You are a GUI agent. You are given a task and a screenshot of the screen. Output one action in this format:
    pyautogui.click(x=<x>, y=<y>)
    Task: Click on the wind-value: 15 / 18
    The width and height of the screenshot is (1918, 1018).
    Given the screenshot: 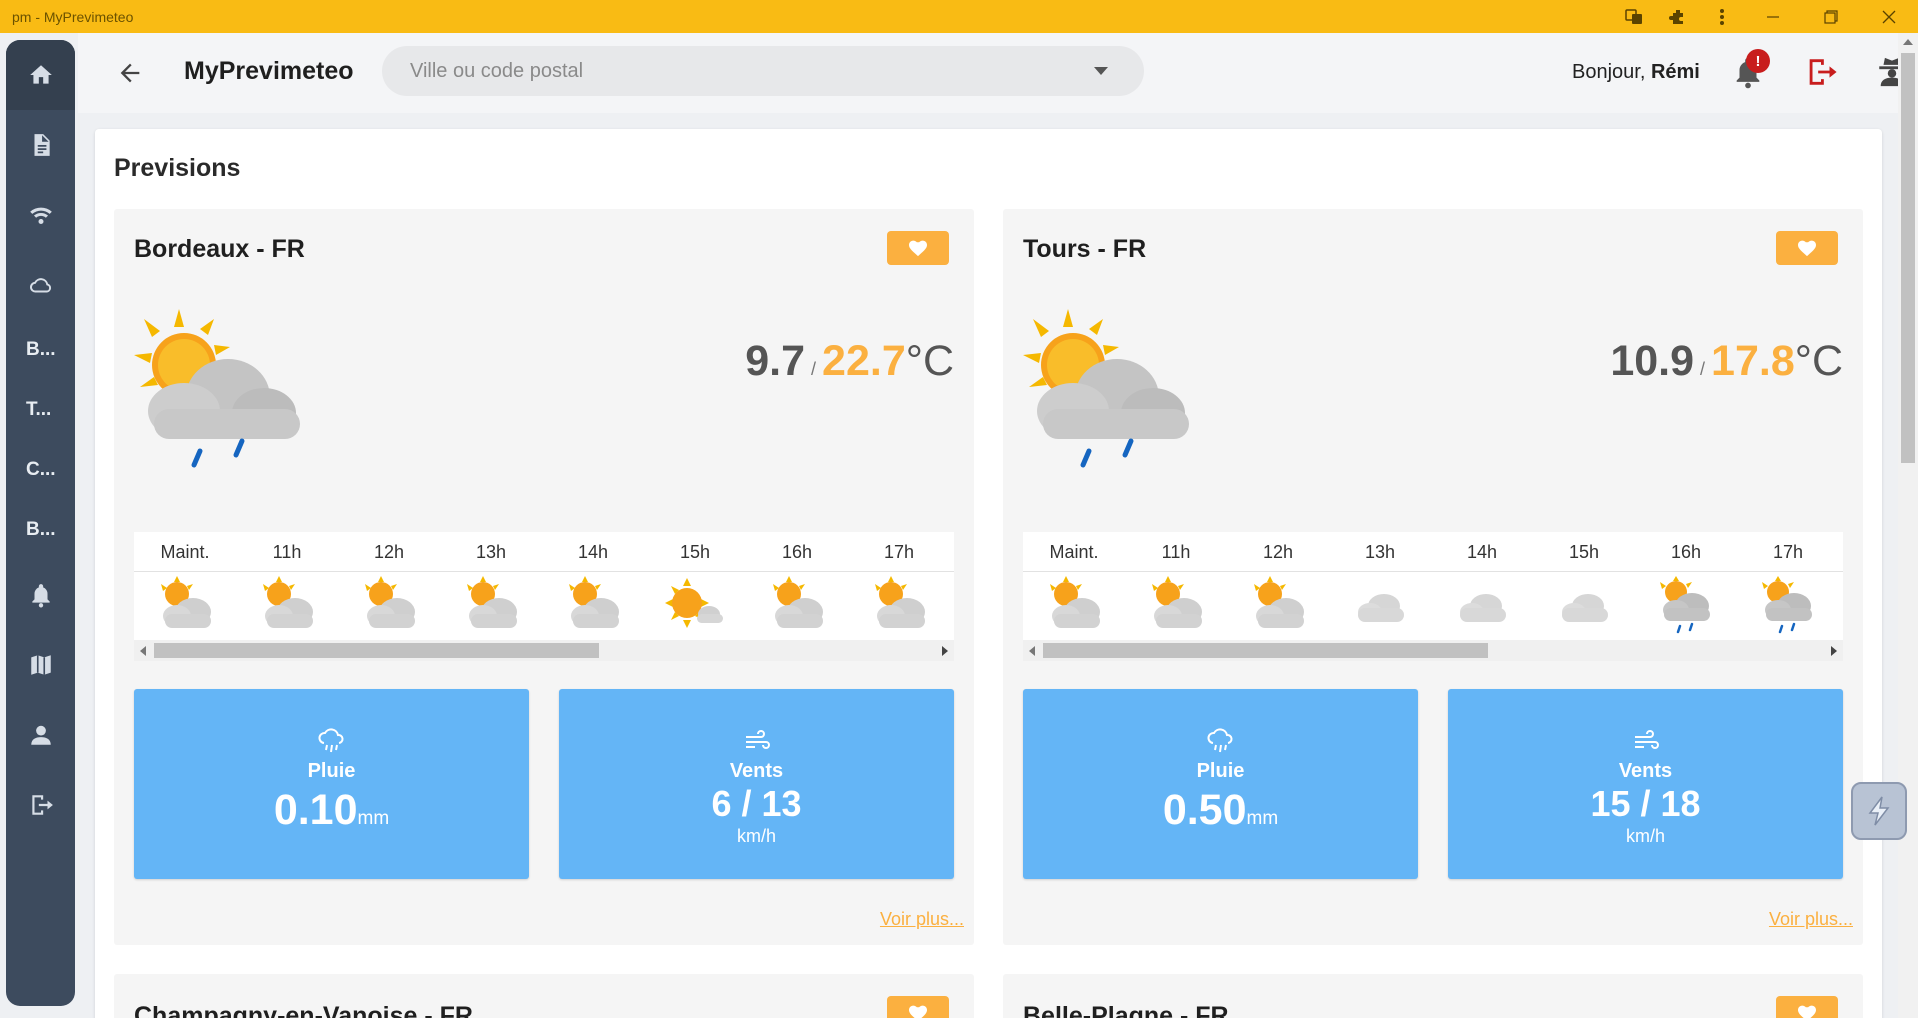 What is the action you would take?
    pyautogui.click(x=1645, y=803)
    